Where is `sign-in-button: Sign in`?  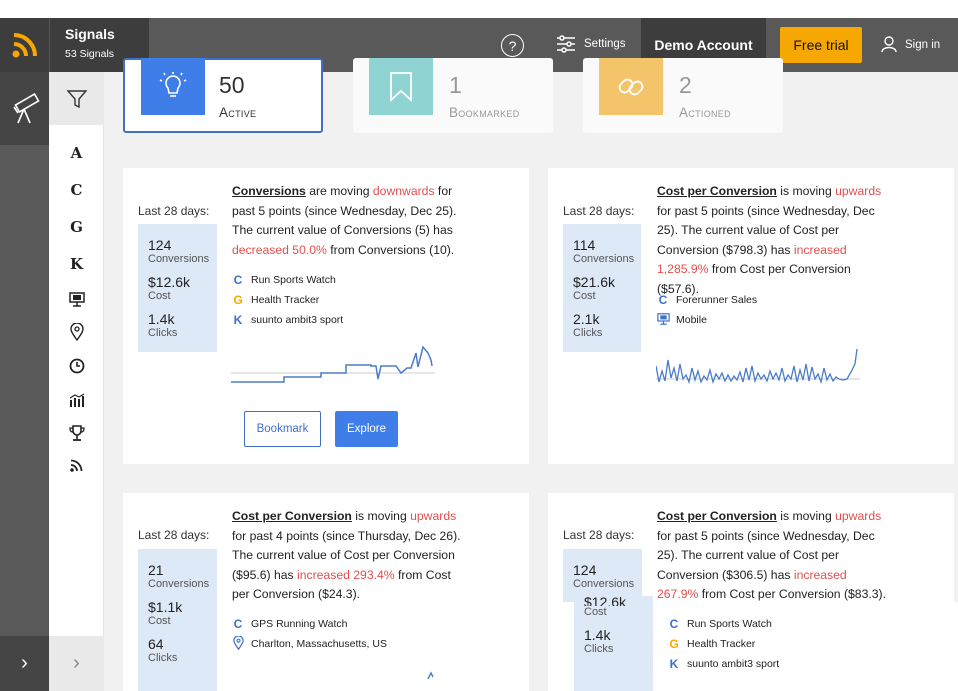
sign-in-button: Sign in is located at coordinates (910, 44).